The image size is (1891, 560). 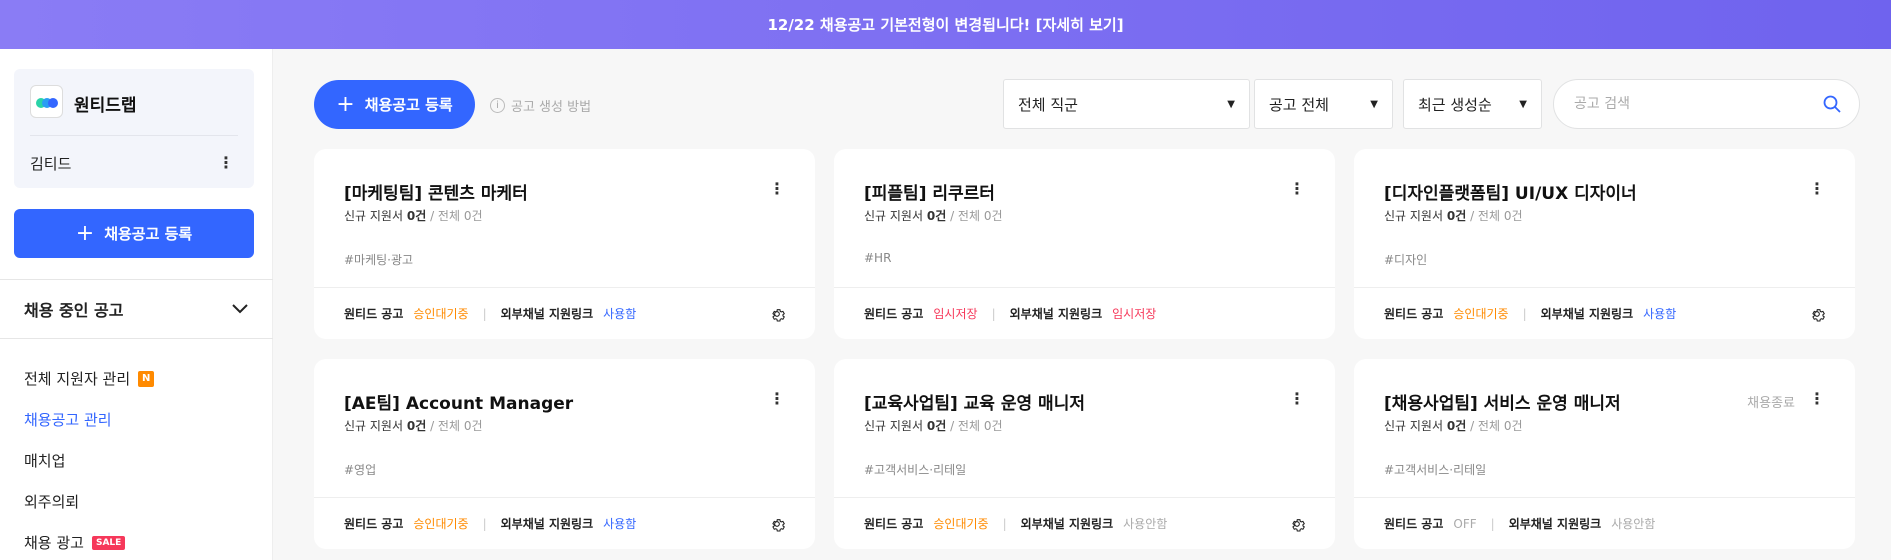 I want to click on register-job-label: 채용공고 등록, so click(x=408, y=105).